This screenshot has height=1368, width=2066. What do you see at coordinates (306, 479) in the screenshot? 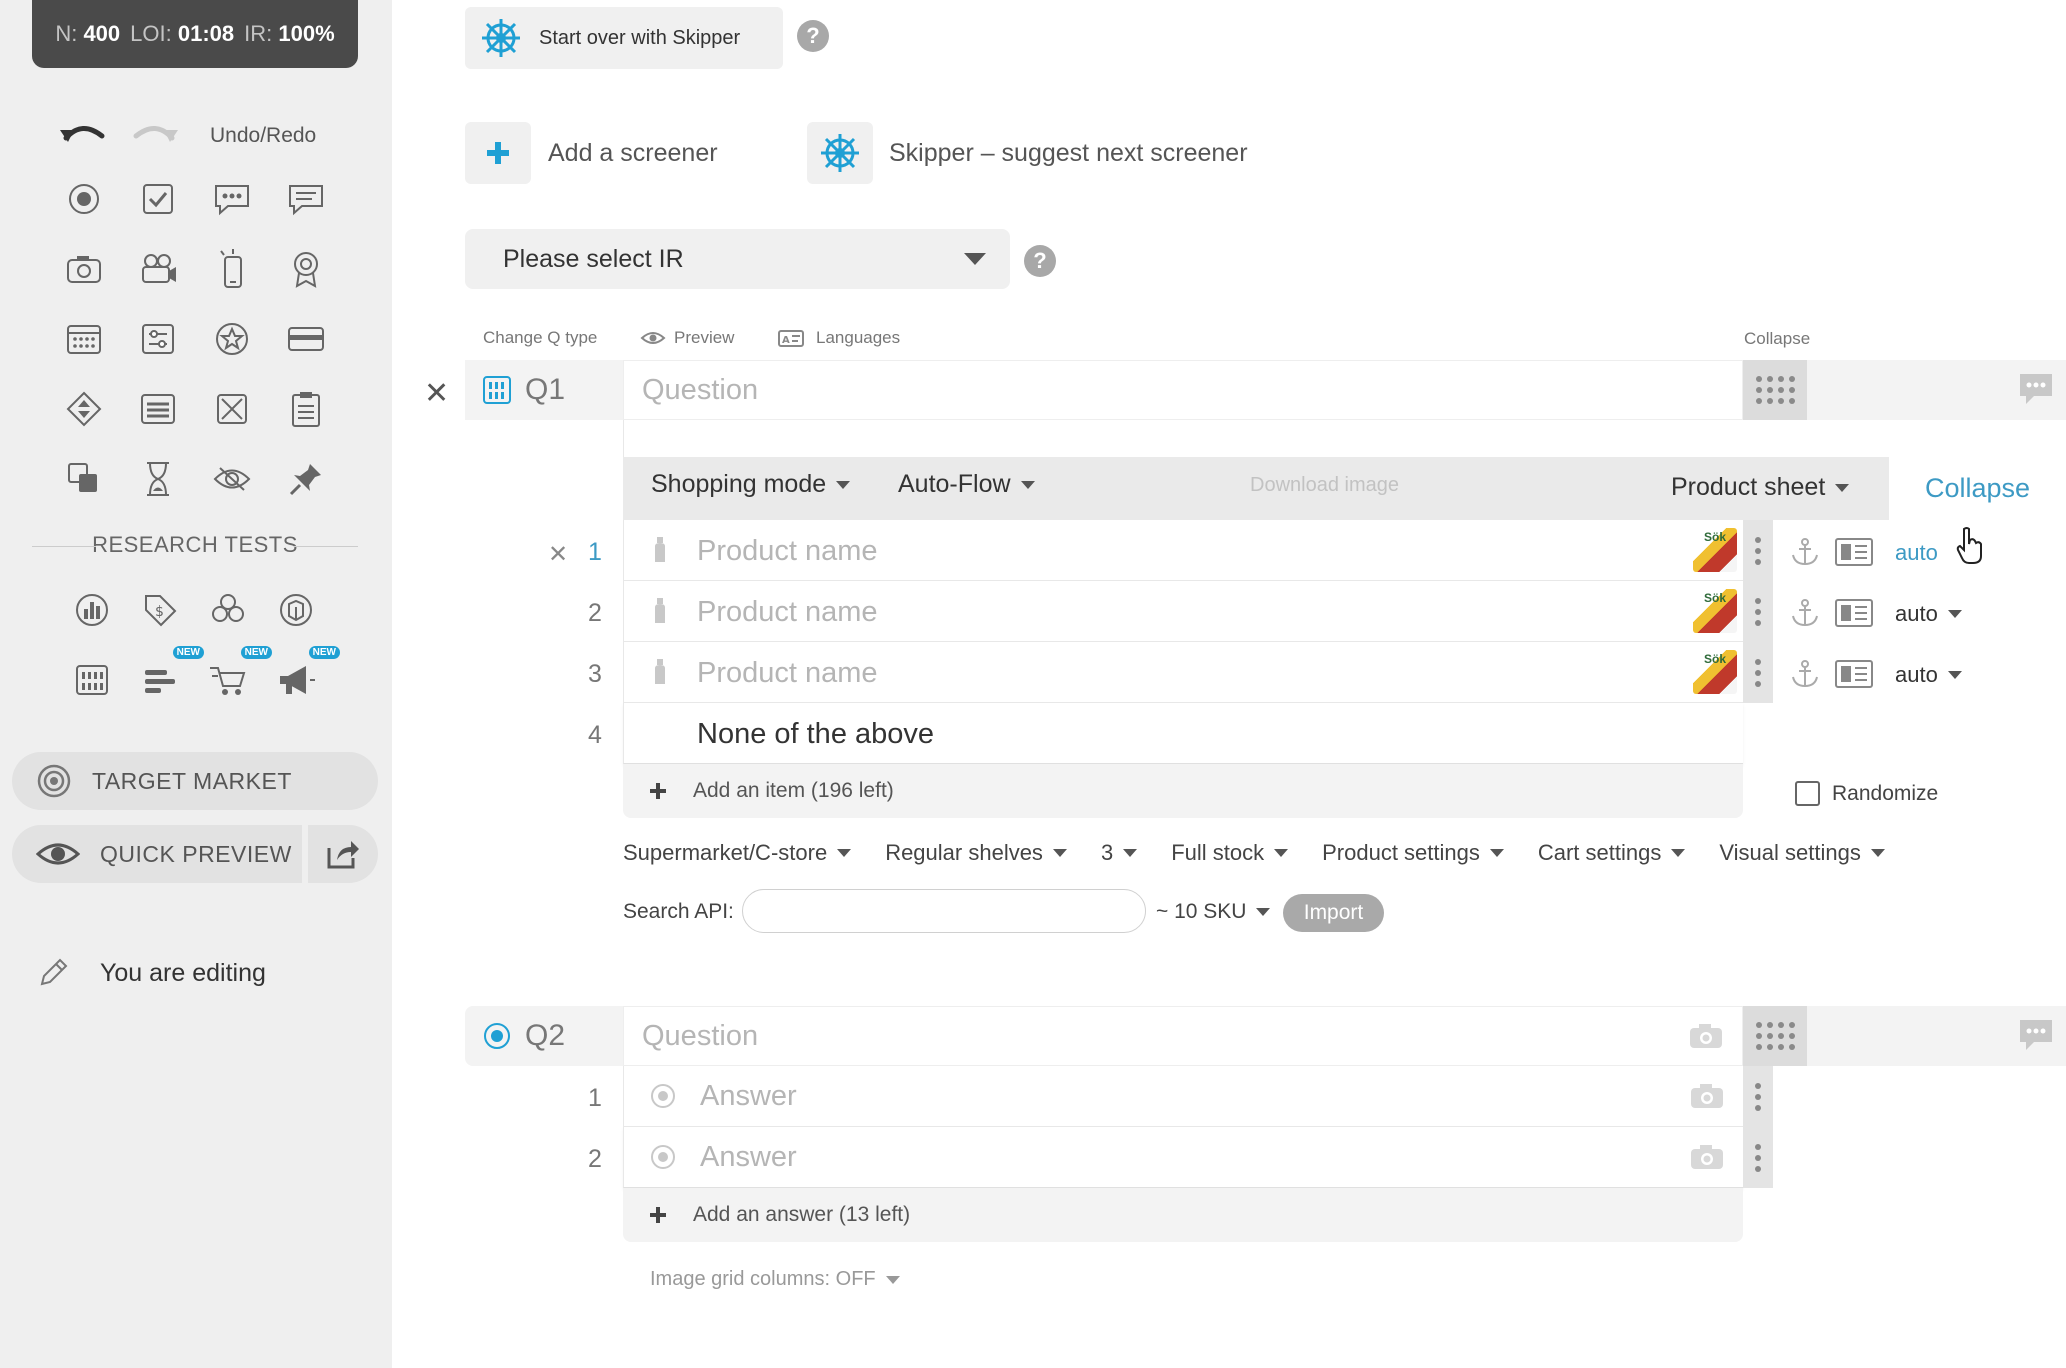
I see `pin-icon` at bounding box center [306, 479].